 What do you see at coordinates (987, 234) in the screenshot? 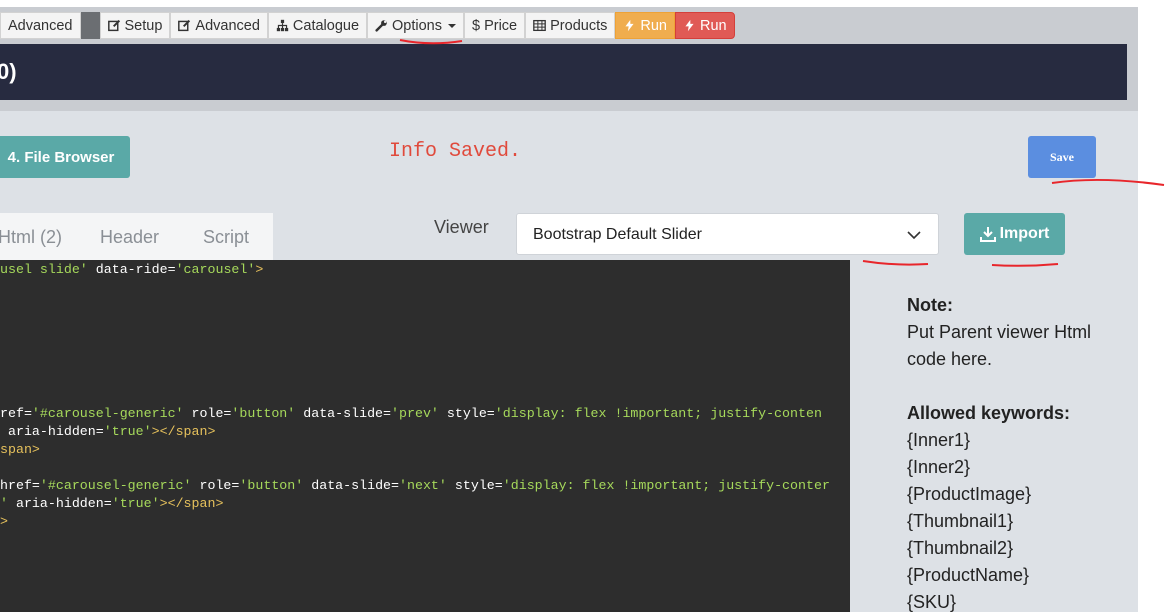
I see `download-icon` at bounding box center [987, 234].